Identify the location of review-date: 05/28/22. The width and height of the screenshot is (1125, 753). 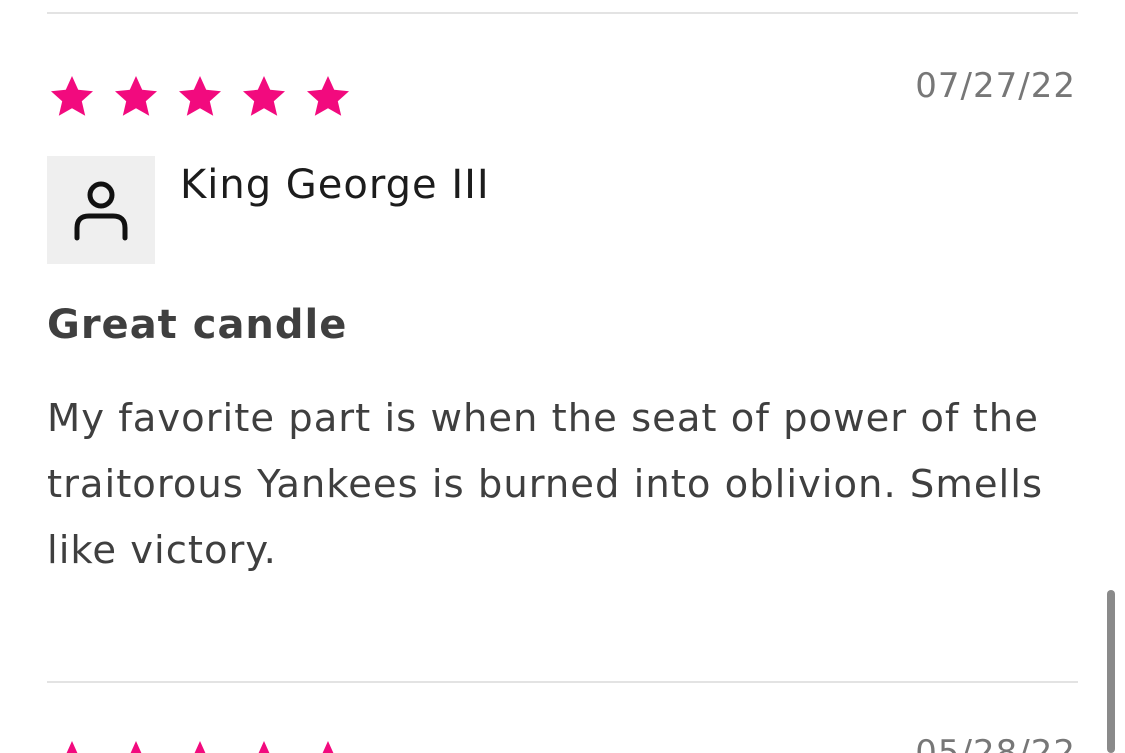
(995, 743).